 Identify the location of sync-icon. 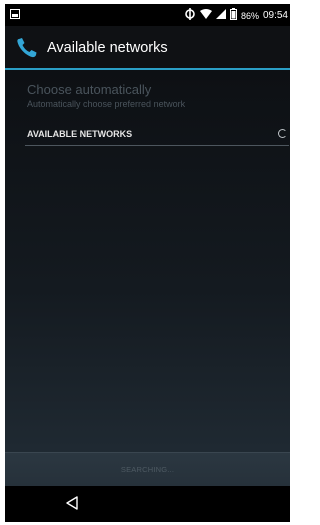
(190, 15).